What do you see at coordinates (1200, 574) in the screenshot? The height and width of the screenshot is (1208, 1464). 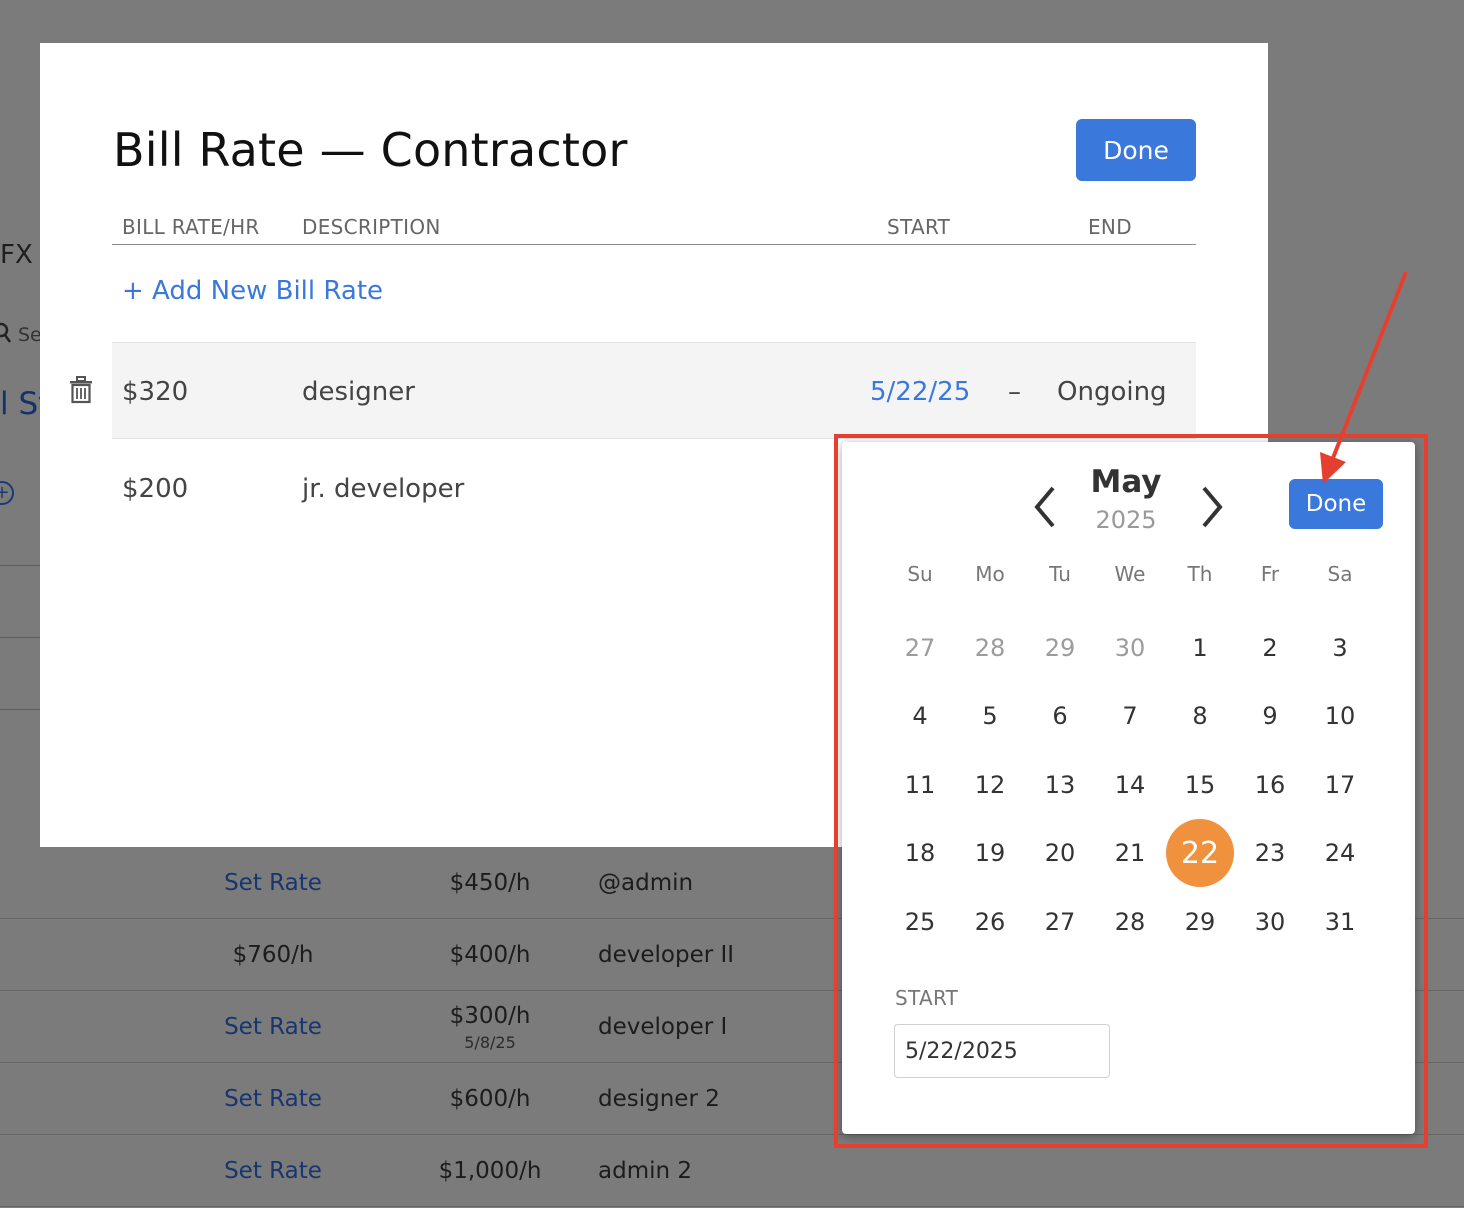 I see `weekday-label: Th` at bounding box center [1200, 574].